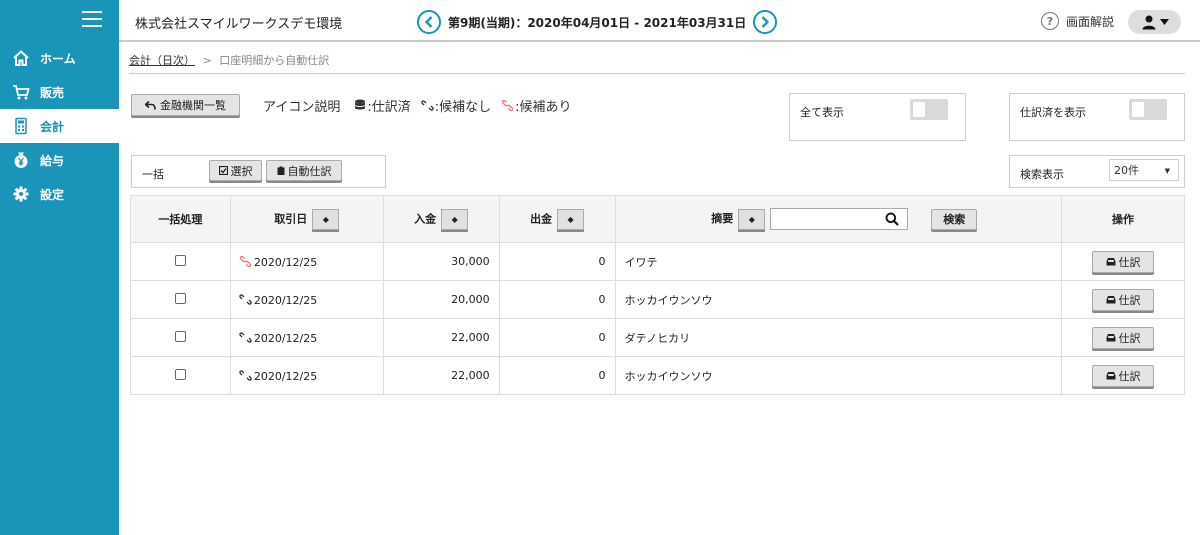 Image resolution: width=1200 pixels, height=535 pixels. I want to click on sidebar-item-sales: 販売, so click(59, 92).